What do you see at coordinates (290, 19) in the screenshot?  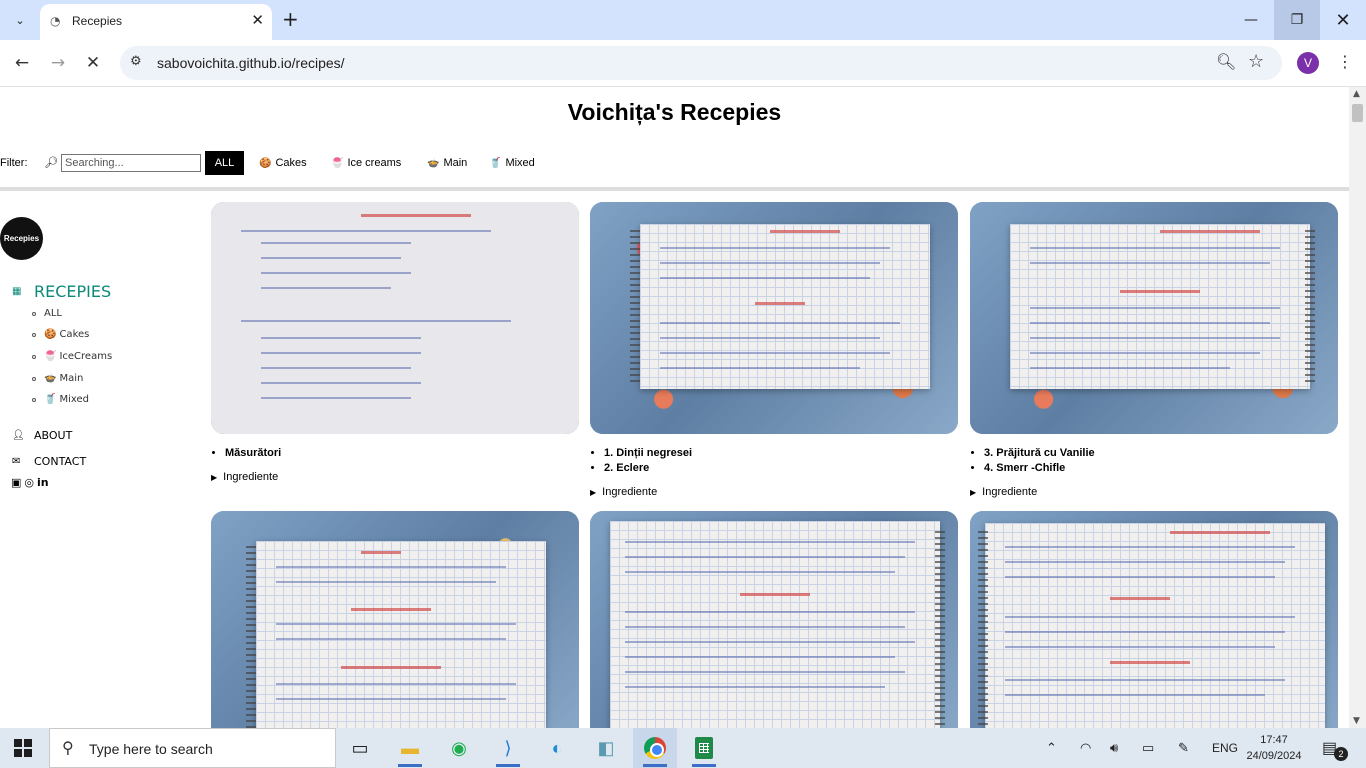 I see `new-tab-plus-icon: +` at bounding box center [290, 19].